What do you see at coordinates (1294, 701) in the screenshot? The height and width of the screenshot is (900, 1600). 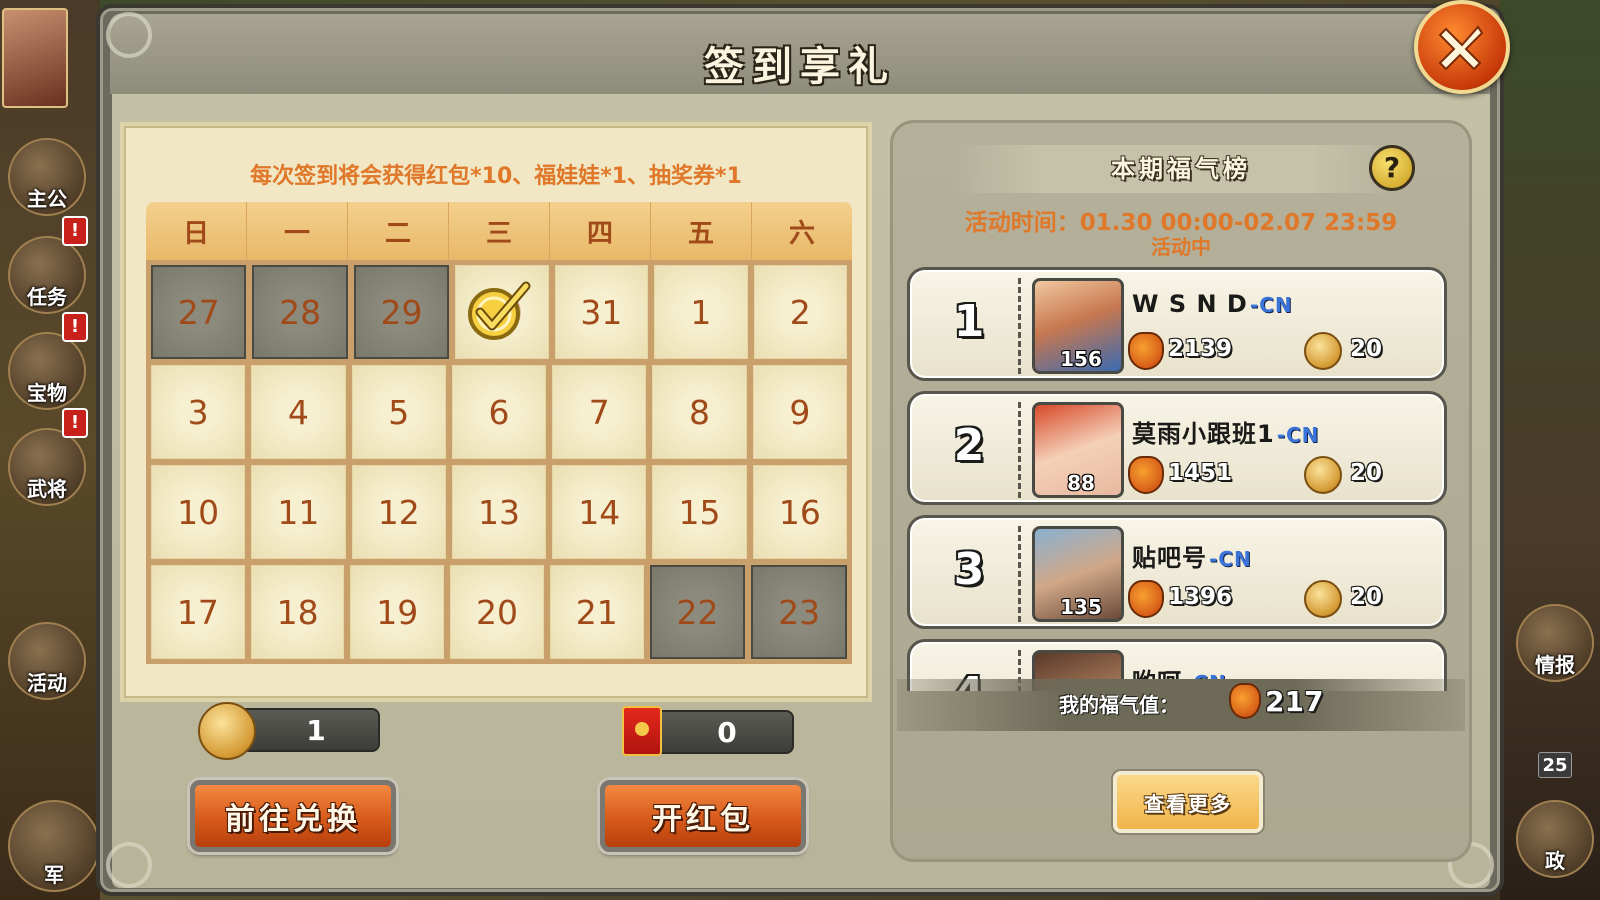 I see `my-fortune-value: 217` at bounding box center [1294, 701].